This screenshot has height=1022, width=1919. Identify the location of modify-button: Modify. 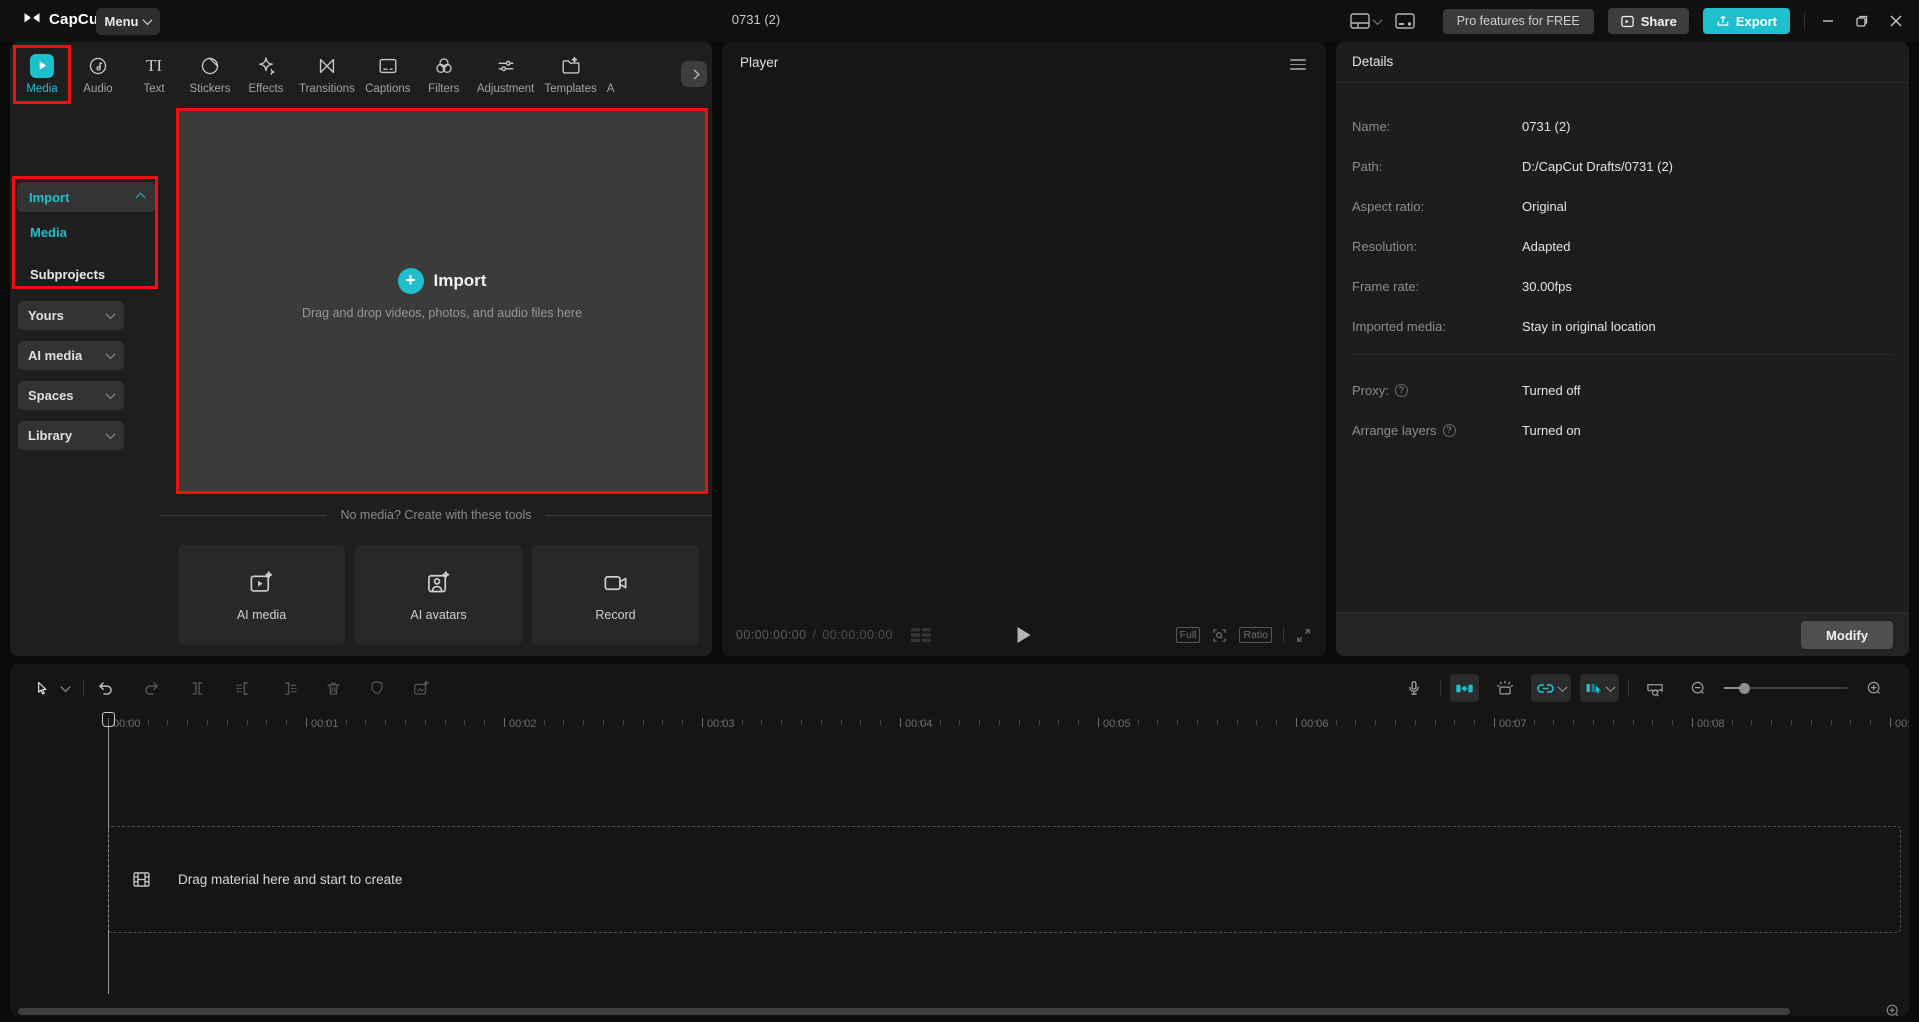
(1847, 635).